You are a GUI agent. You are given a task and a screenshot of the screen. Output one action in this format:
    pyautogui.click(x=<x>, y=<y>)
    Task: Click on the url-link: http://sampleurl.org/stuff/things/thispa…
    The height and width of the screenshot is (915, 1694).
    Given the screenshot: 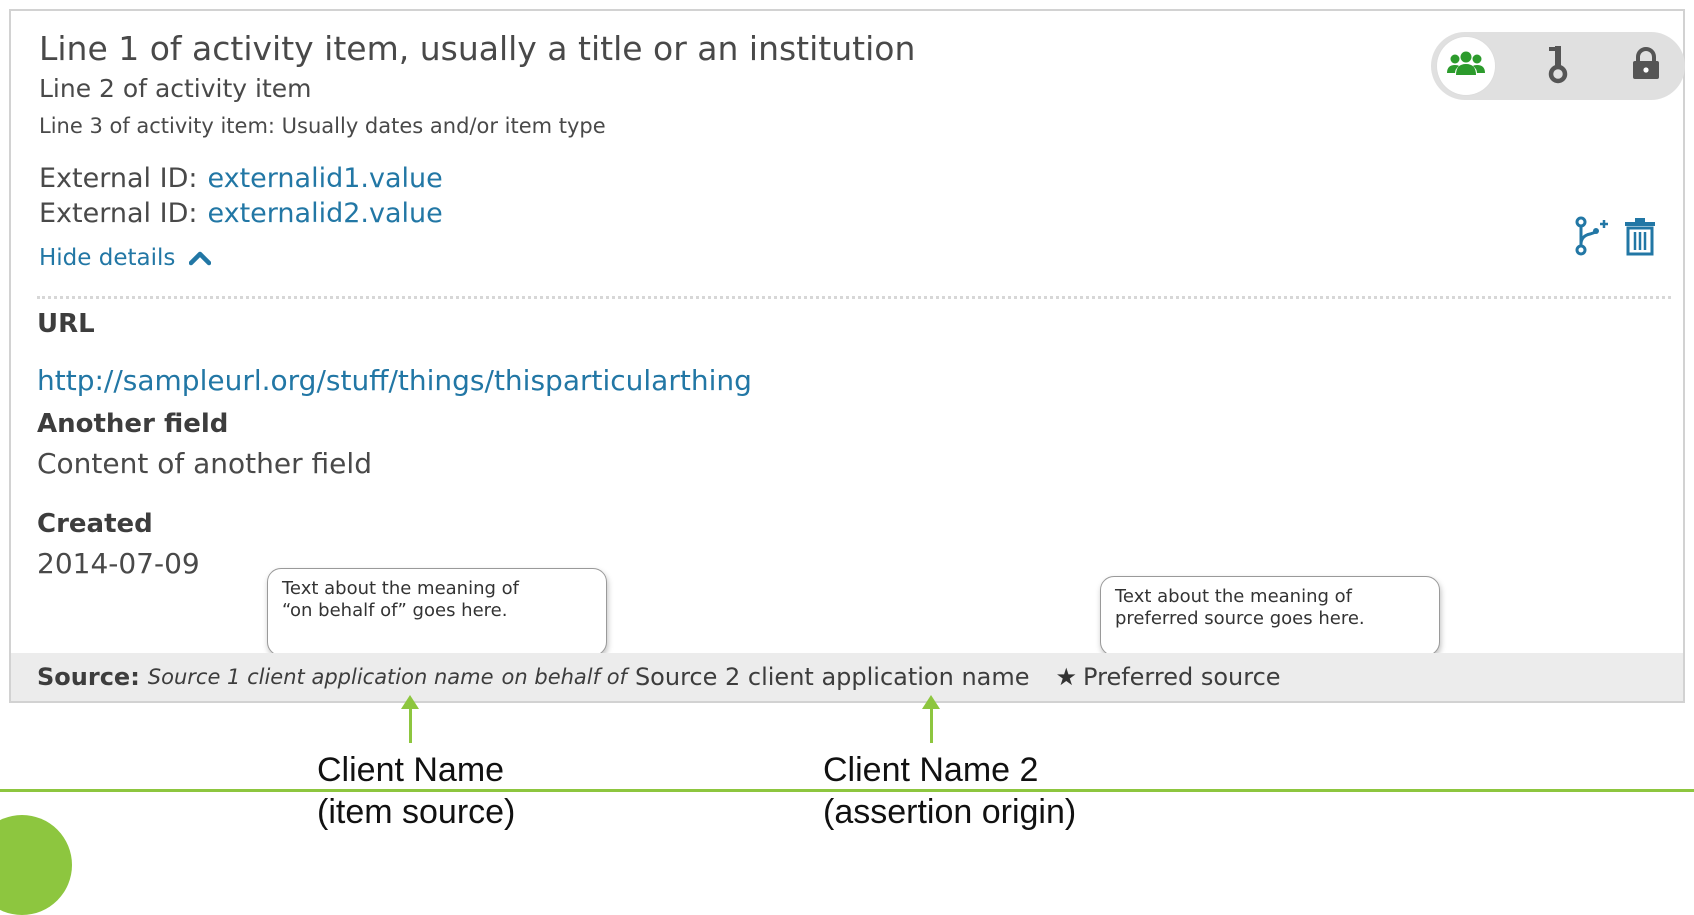 What is the action you would take?
    pyautogui.click(x=394, y=380)
    